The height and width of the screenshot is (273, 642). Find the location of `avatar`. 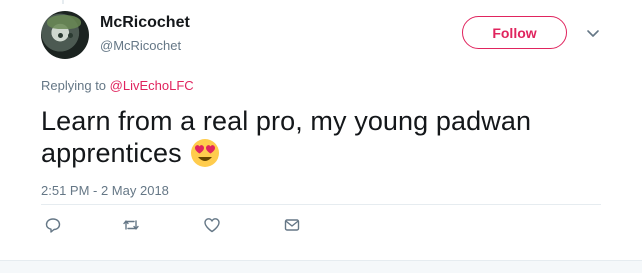

avatar is located at coordinates (65, 35).